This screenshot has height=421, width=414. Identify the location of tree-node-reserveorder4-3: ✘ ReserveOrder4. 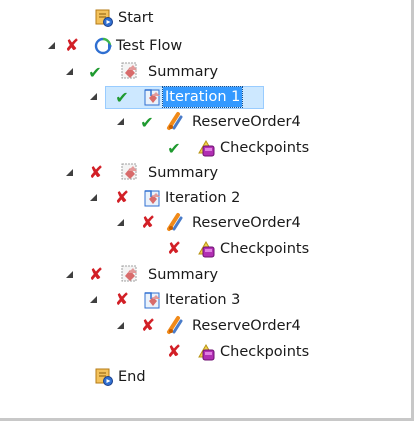
(205, 326).